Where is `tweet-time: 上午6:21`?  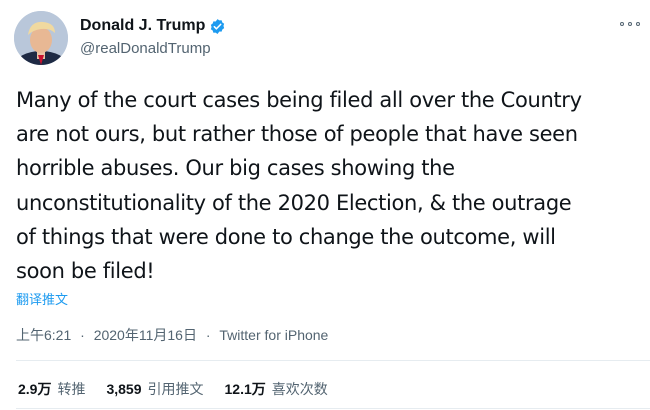
tweet-time: 上午6:21 is located at coordinates (43, 335).